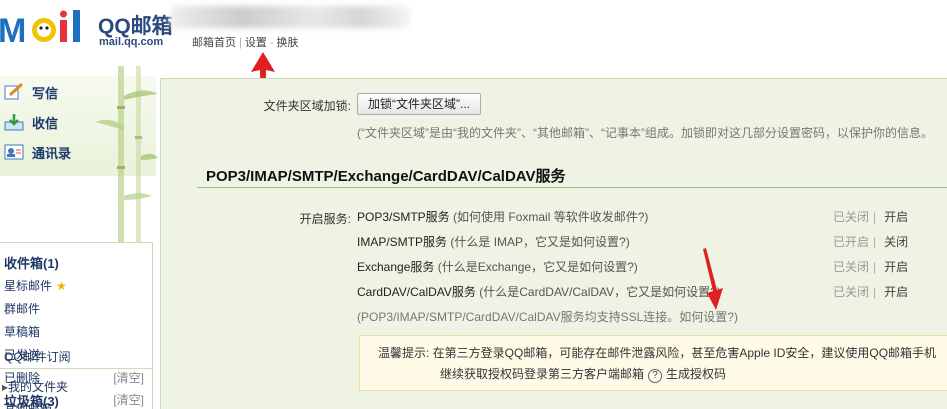 The image size is (947, 409). Describe the element at coordinates (550, 217) in the screenshot. I see `help-link: (如何使用 Foxmail 等软件收发邮件?)` at that location.